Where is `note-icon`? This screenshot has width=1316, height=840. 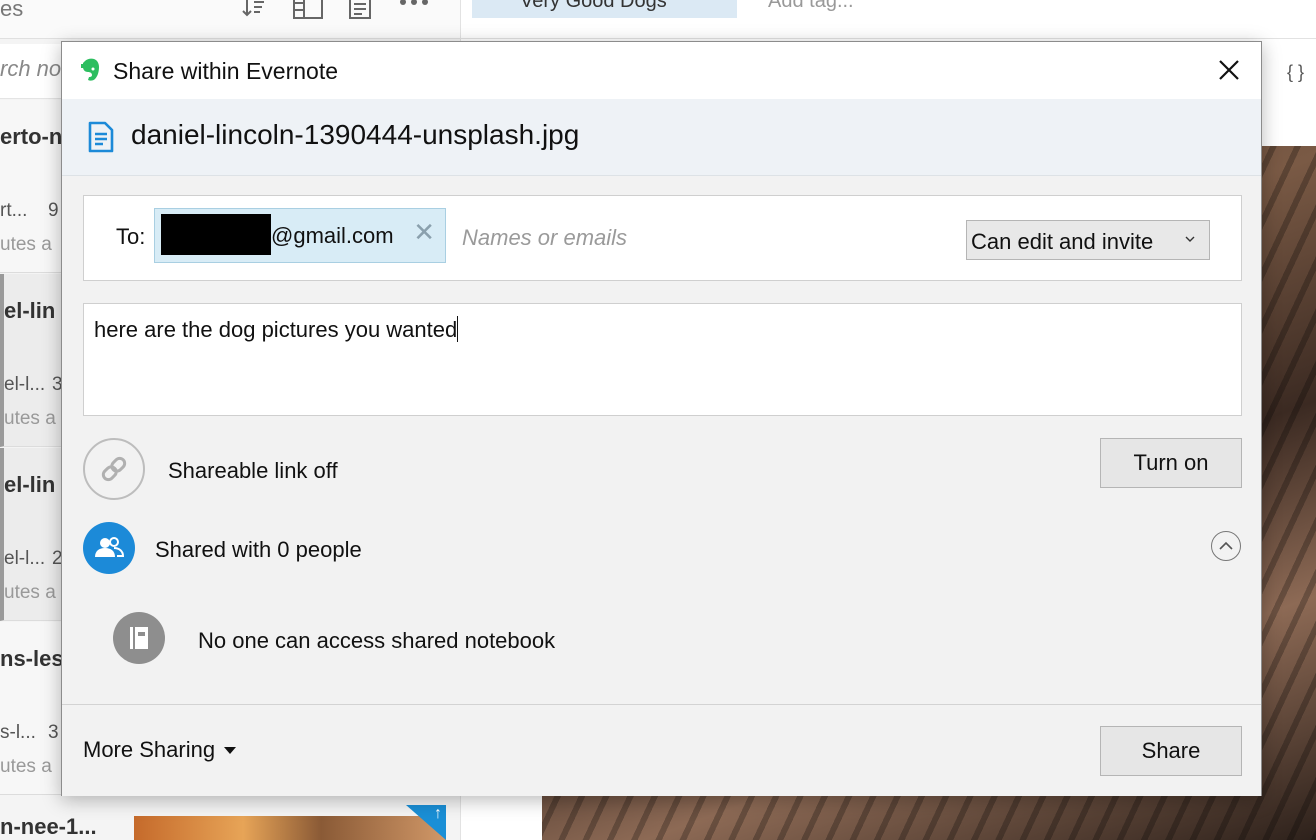
note-icon is located at coordinates (360, 13).